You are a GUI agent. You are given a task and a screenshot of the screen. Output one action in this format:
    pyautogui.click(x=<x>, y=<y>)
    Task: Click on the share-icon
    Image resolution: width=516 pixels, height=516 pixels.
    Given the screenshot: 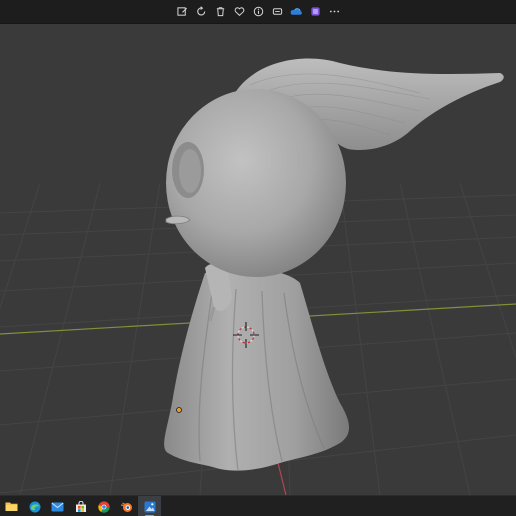 What is the action you would take?
    pyautogui.click(x=277, y=11)
    